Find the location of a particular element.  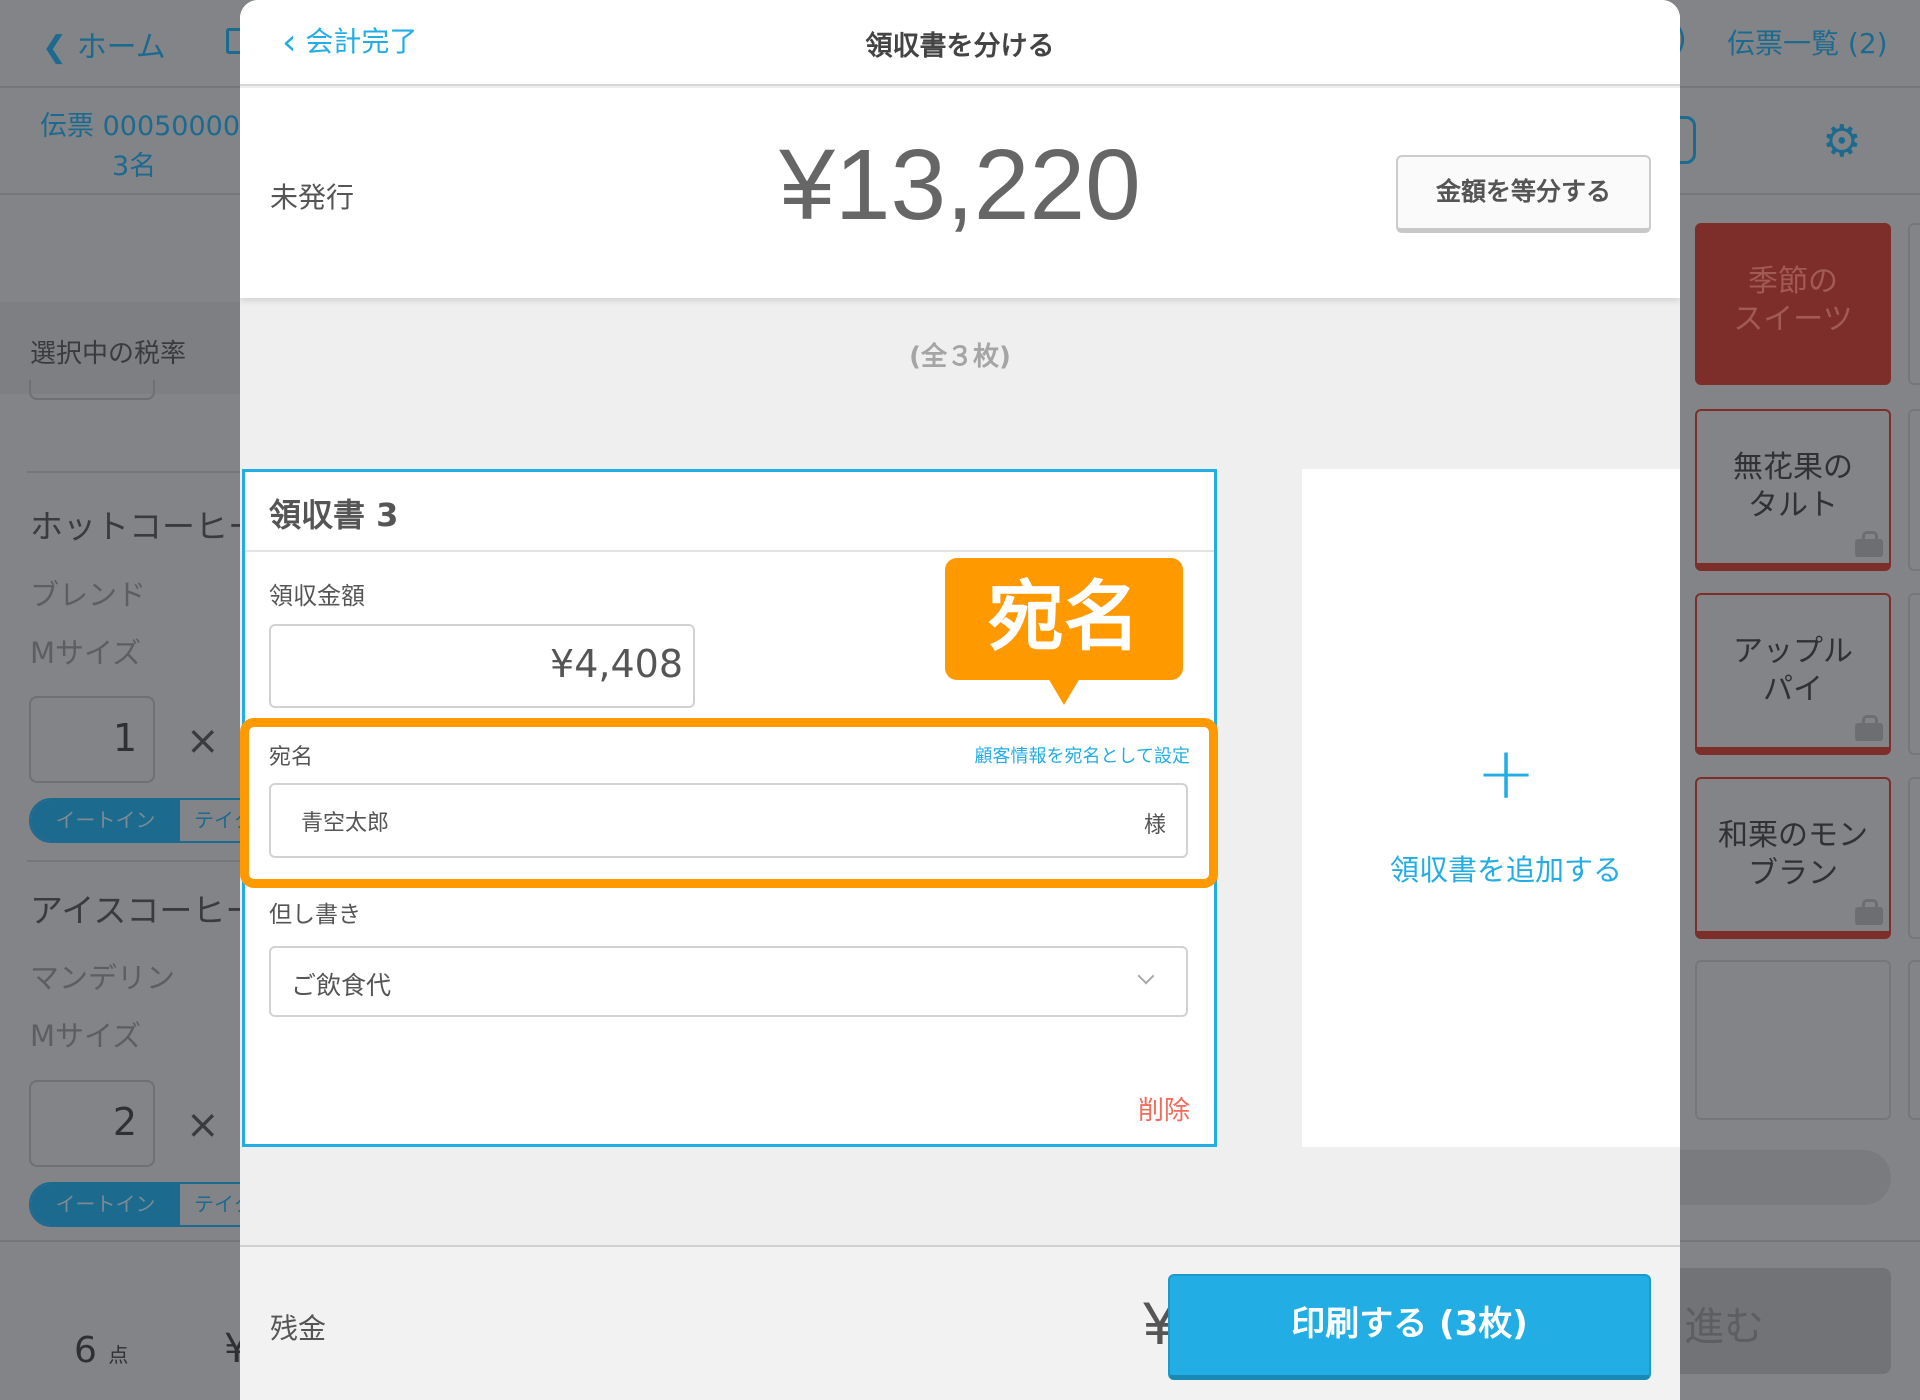

count-unit: 点 is located at coordinates (118, 1355).